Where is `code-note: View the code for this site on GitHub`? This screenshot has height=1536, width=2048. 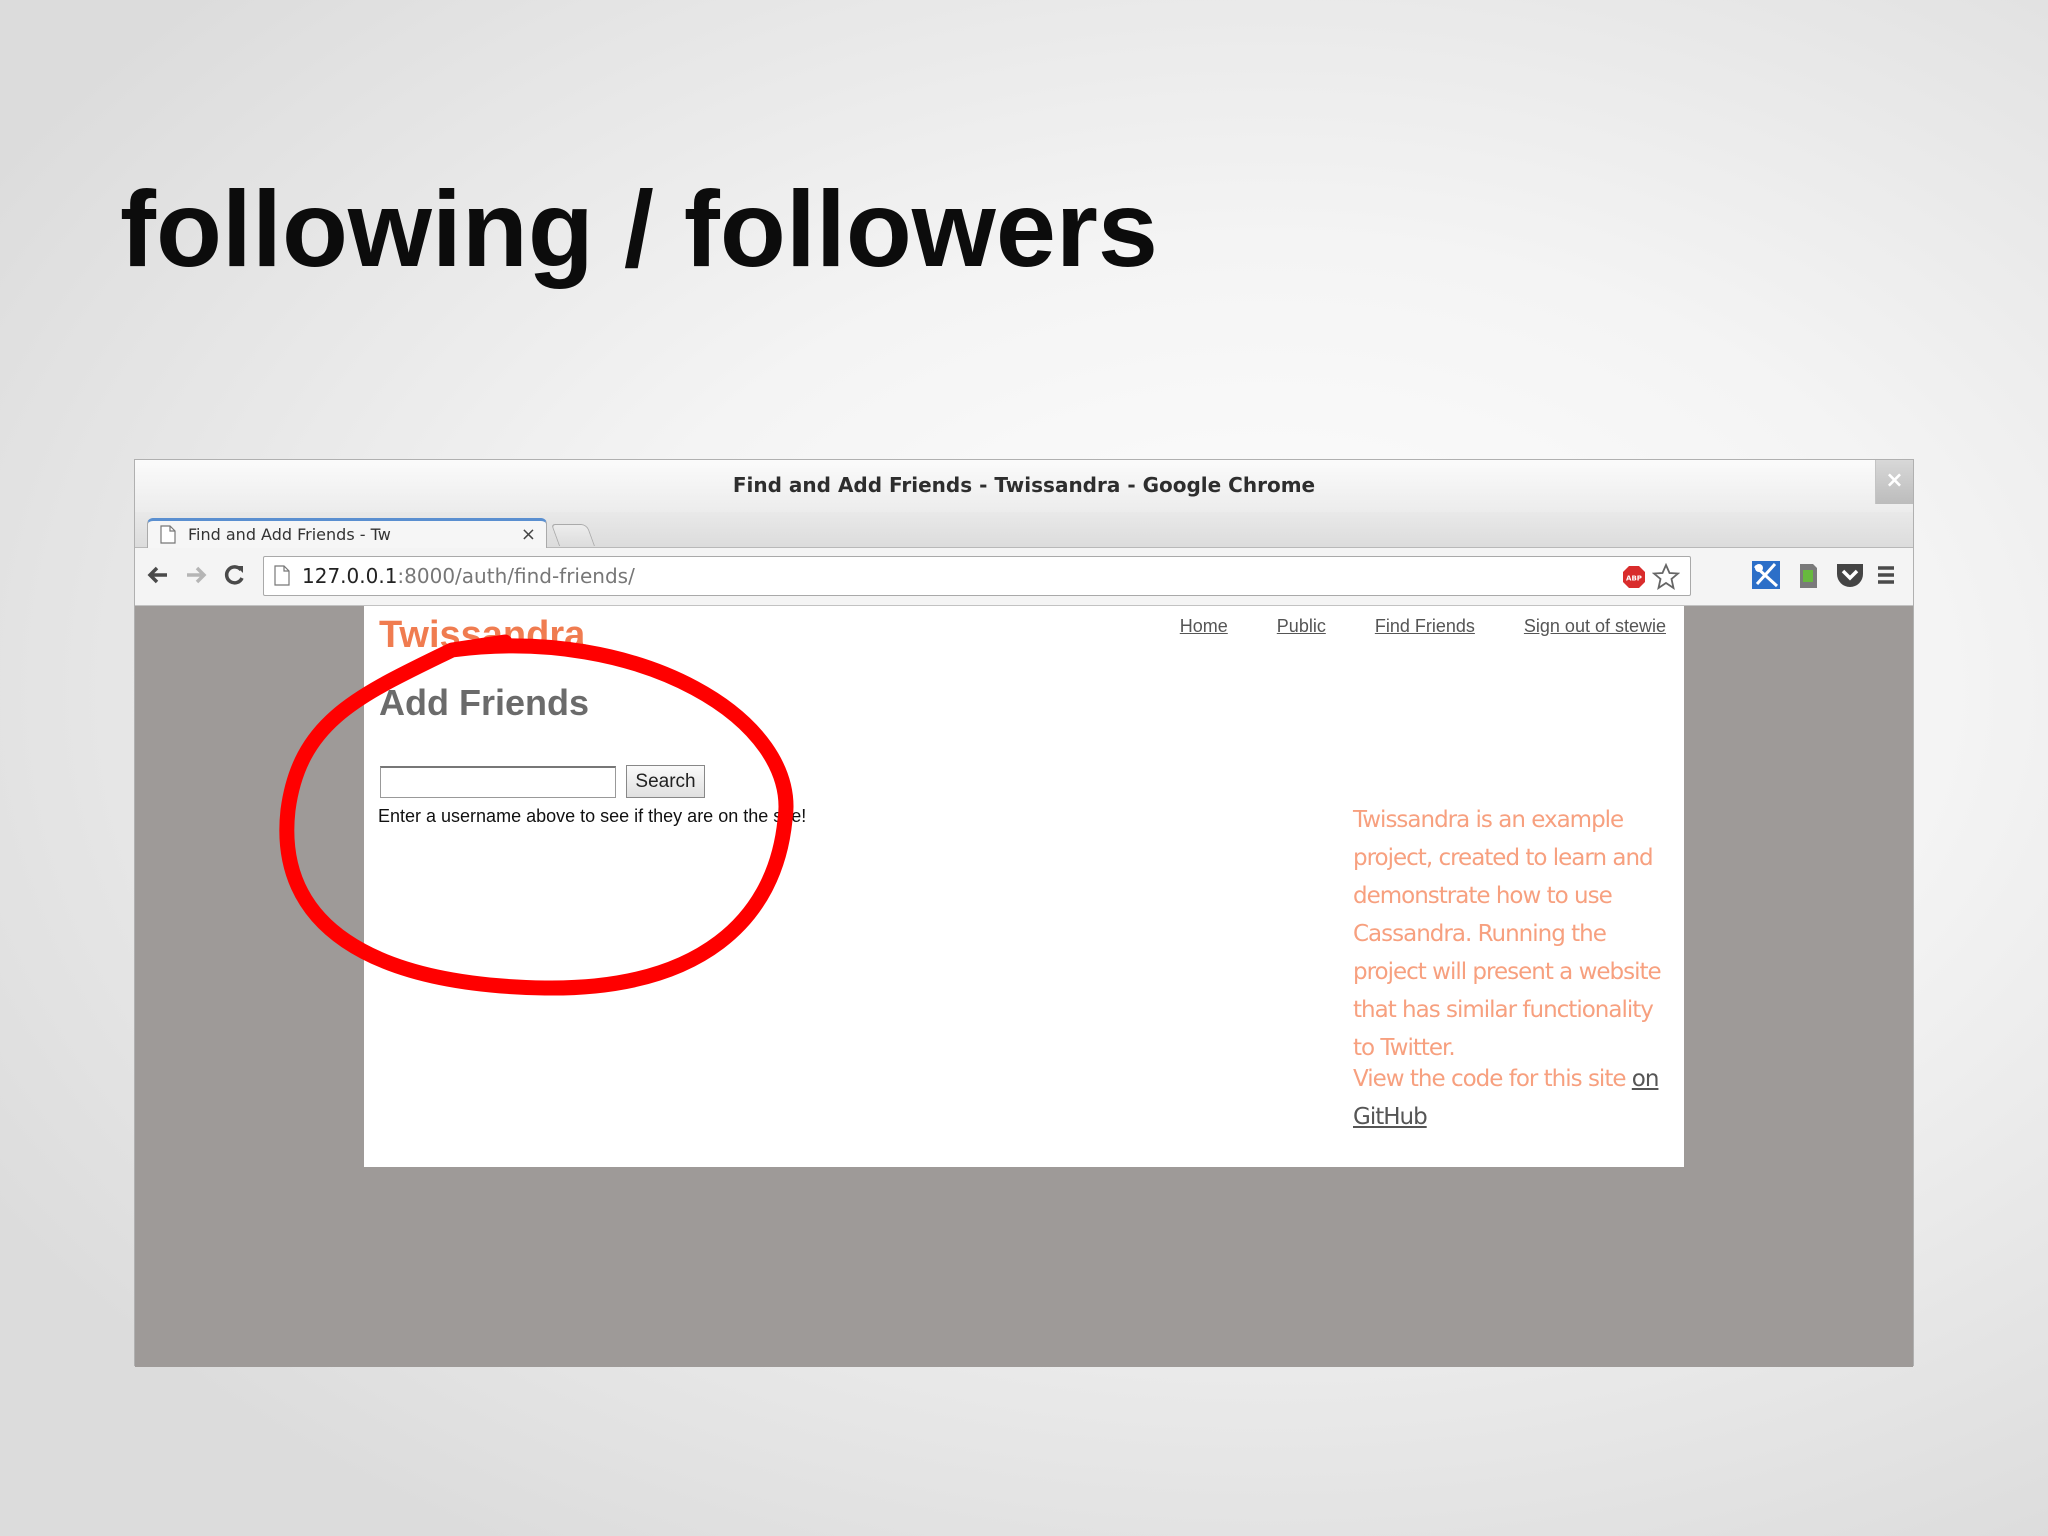 code-note: View the code for this site on GitHub is located at coordinates (1513, 1098).